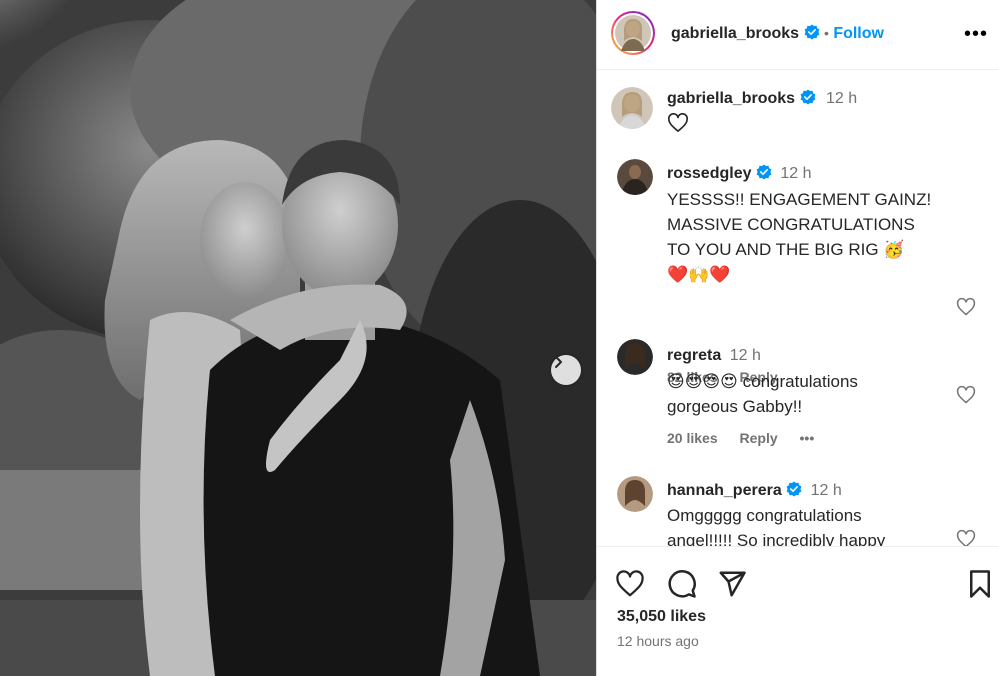 The image size is (999, 676). I want to click on reply-button: Reply, so click(759, 438).